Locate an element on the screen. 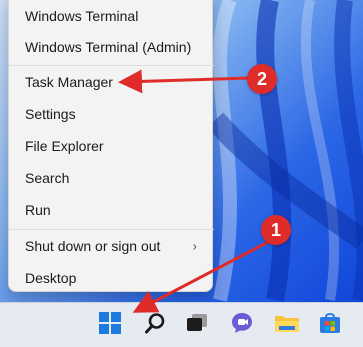 The width and height of the screenshot is (363, 347). menu-item-shut-down-or-sign-out: Shut down or sign out › is located at coordinates (110, 246).